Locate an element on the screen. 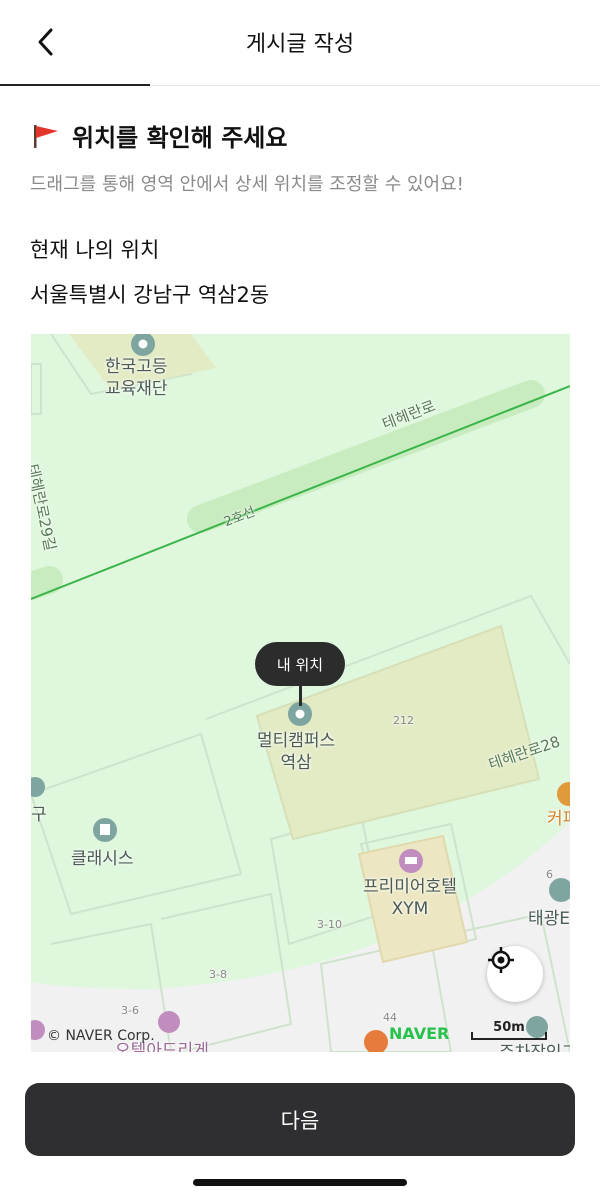 This screenshot has width=600, height=1199. poi-marker-hotel is located at coordinates (411, 861).